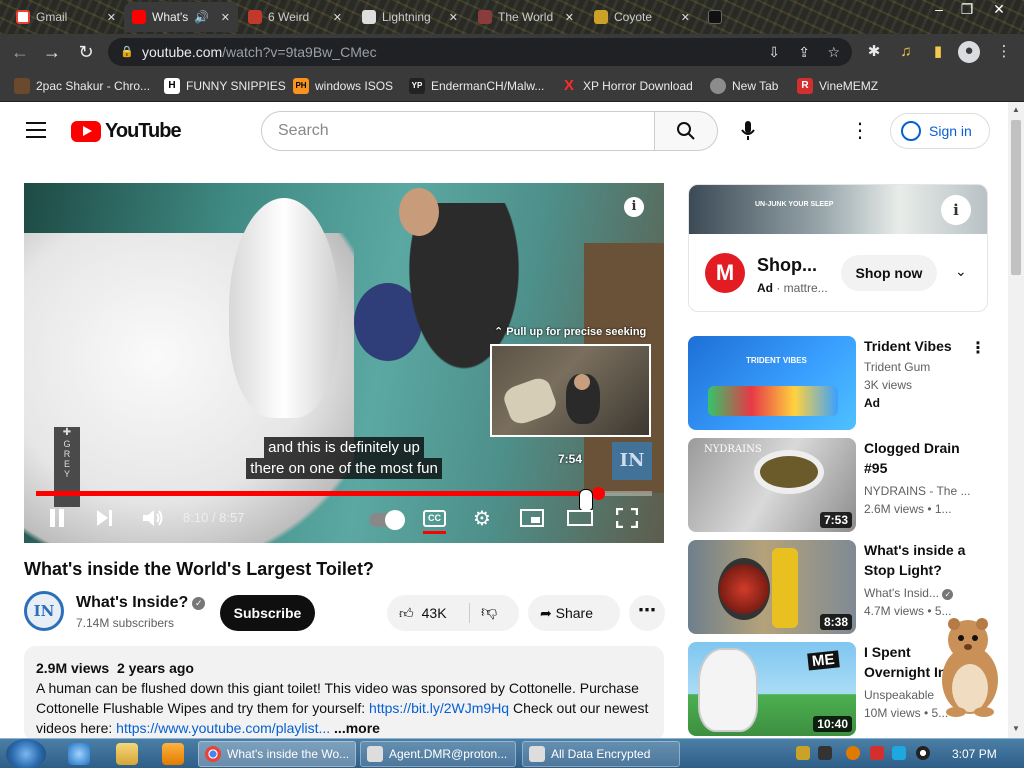 The image size is (1024, 768). Describe the element at coordinates (969, 52) in the screenshot. I see `profile-avatar-icon: ●` at that location.